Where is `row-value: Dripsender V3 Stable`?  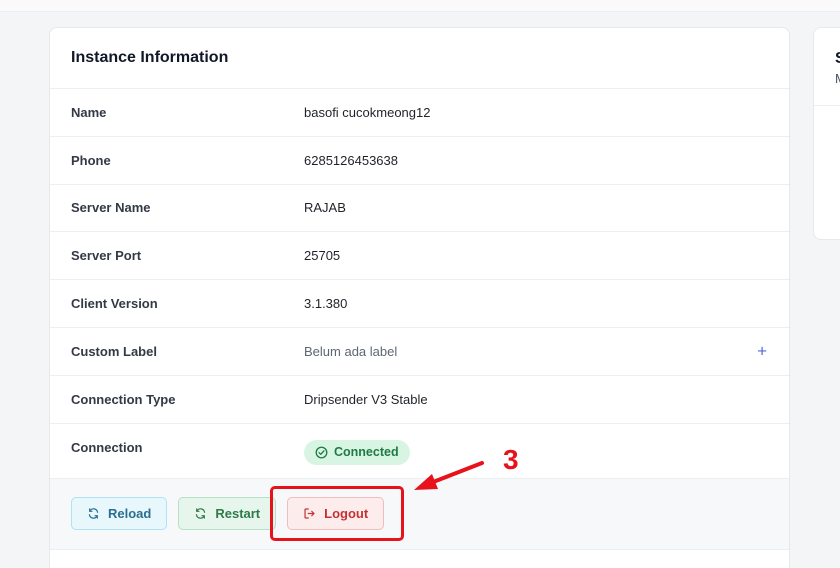
row-value: Dripsender V3 Stable is located at coordinates (366, 399).